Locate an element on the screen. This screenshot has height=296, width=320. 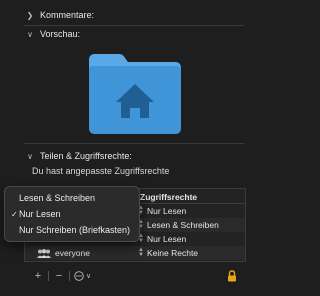
add-user-button: + is located at coordinates (38, 276).